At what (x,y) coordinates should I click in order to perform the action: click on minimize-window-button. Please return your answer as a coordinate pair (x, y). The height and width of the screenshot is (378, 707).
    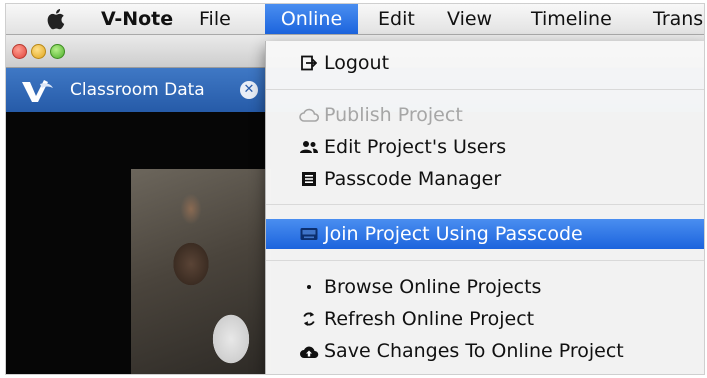
    Looking at the image, I should click on (38, 51).